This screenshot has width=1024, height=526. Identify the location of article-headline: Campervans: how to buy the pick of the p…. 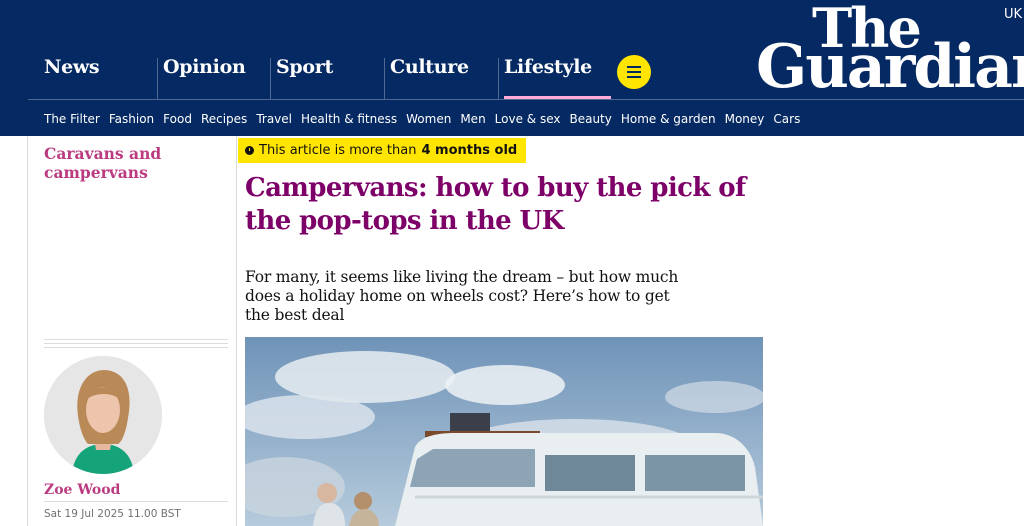
(495, 204).